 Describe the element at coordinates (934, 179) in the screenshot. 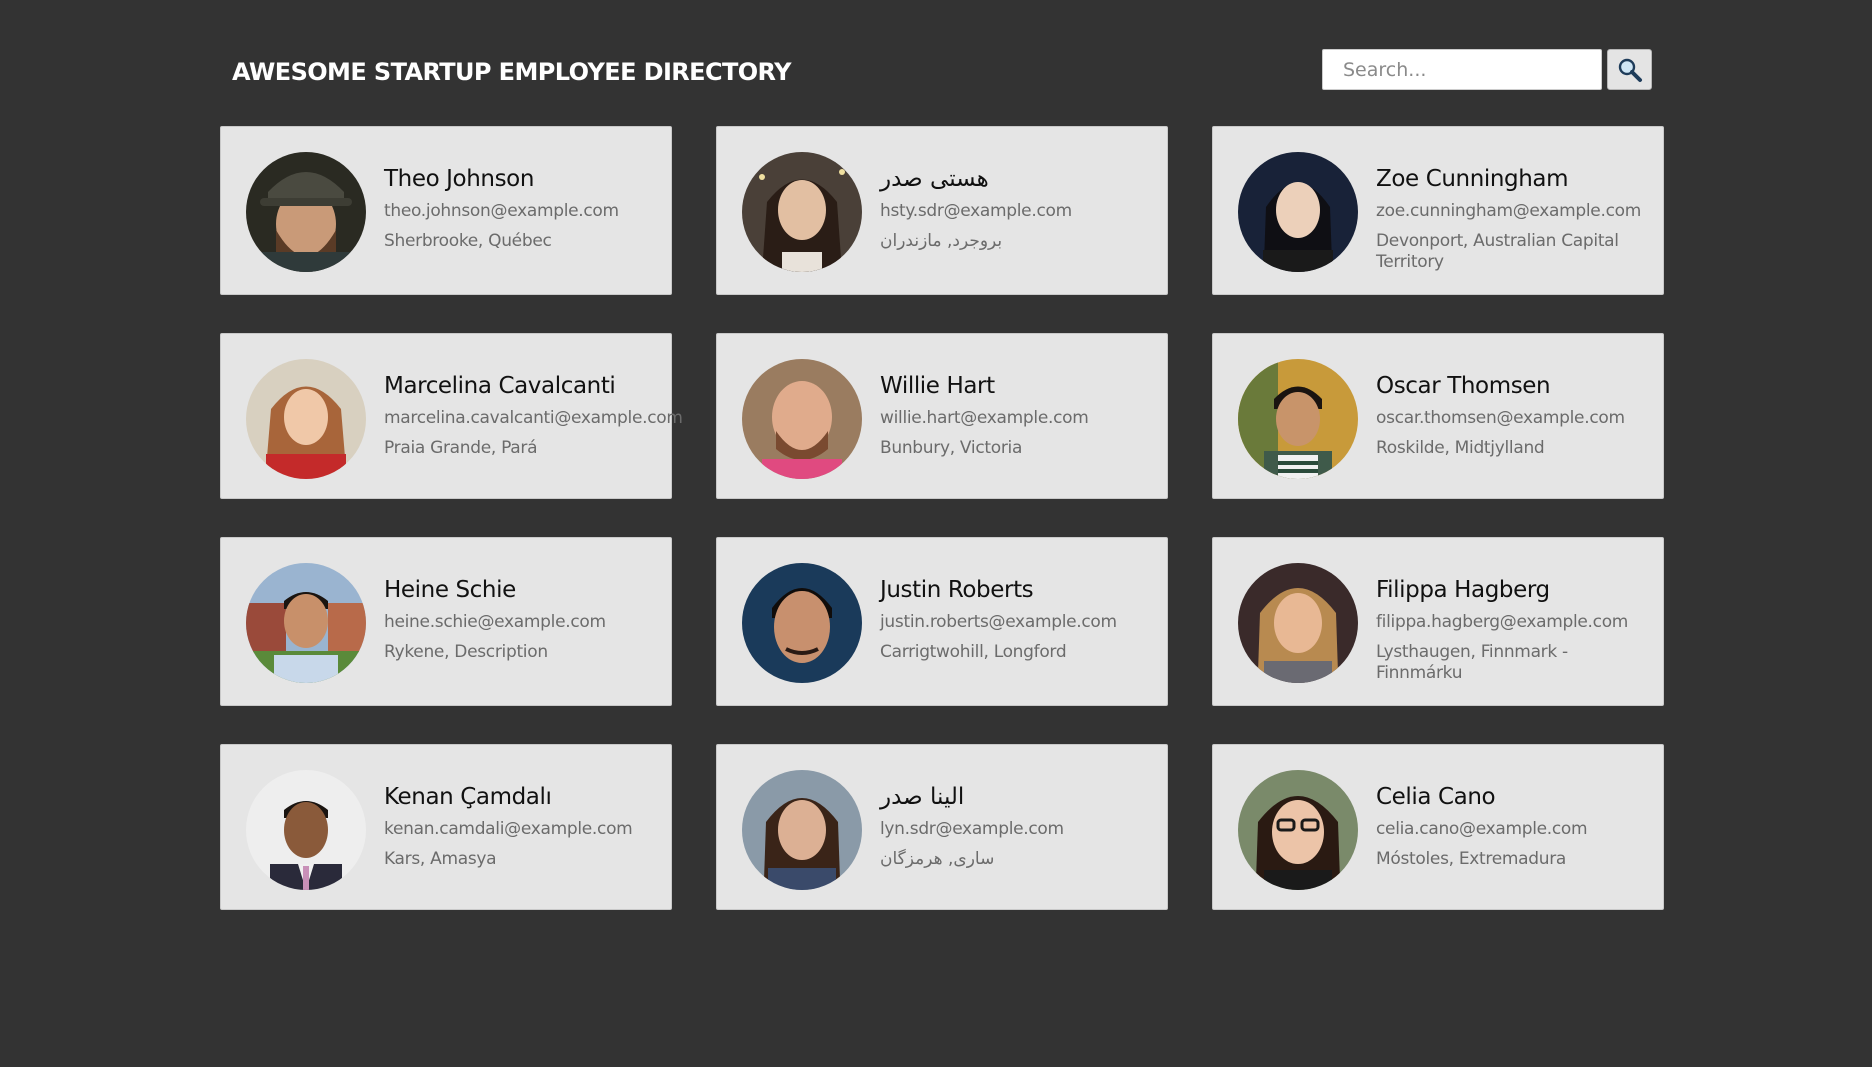

I see `employee-name: هستی صدر` at that location.